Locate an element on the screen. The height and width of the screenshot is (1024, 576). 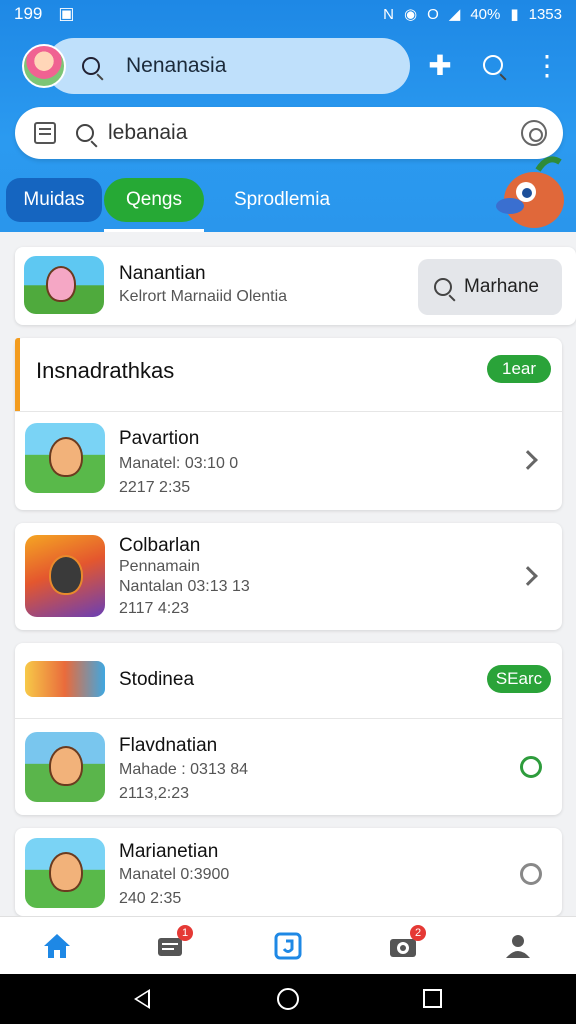
back-icon is located at coordinates (142, 999).